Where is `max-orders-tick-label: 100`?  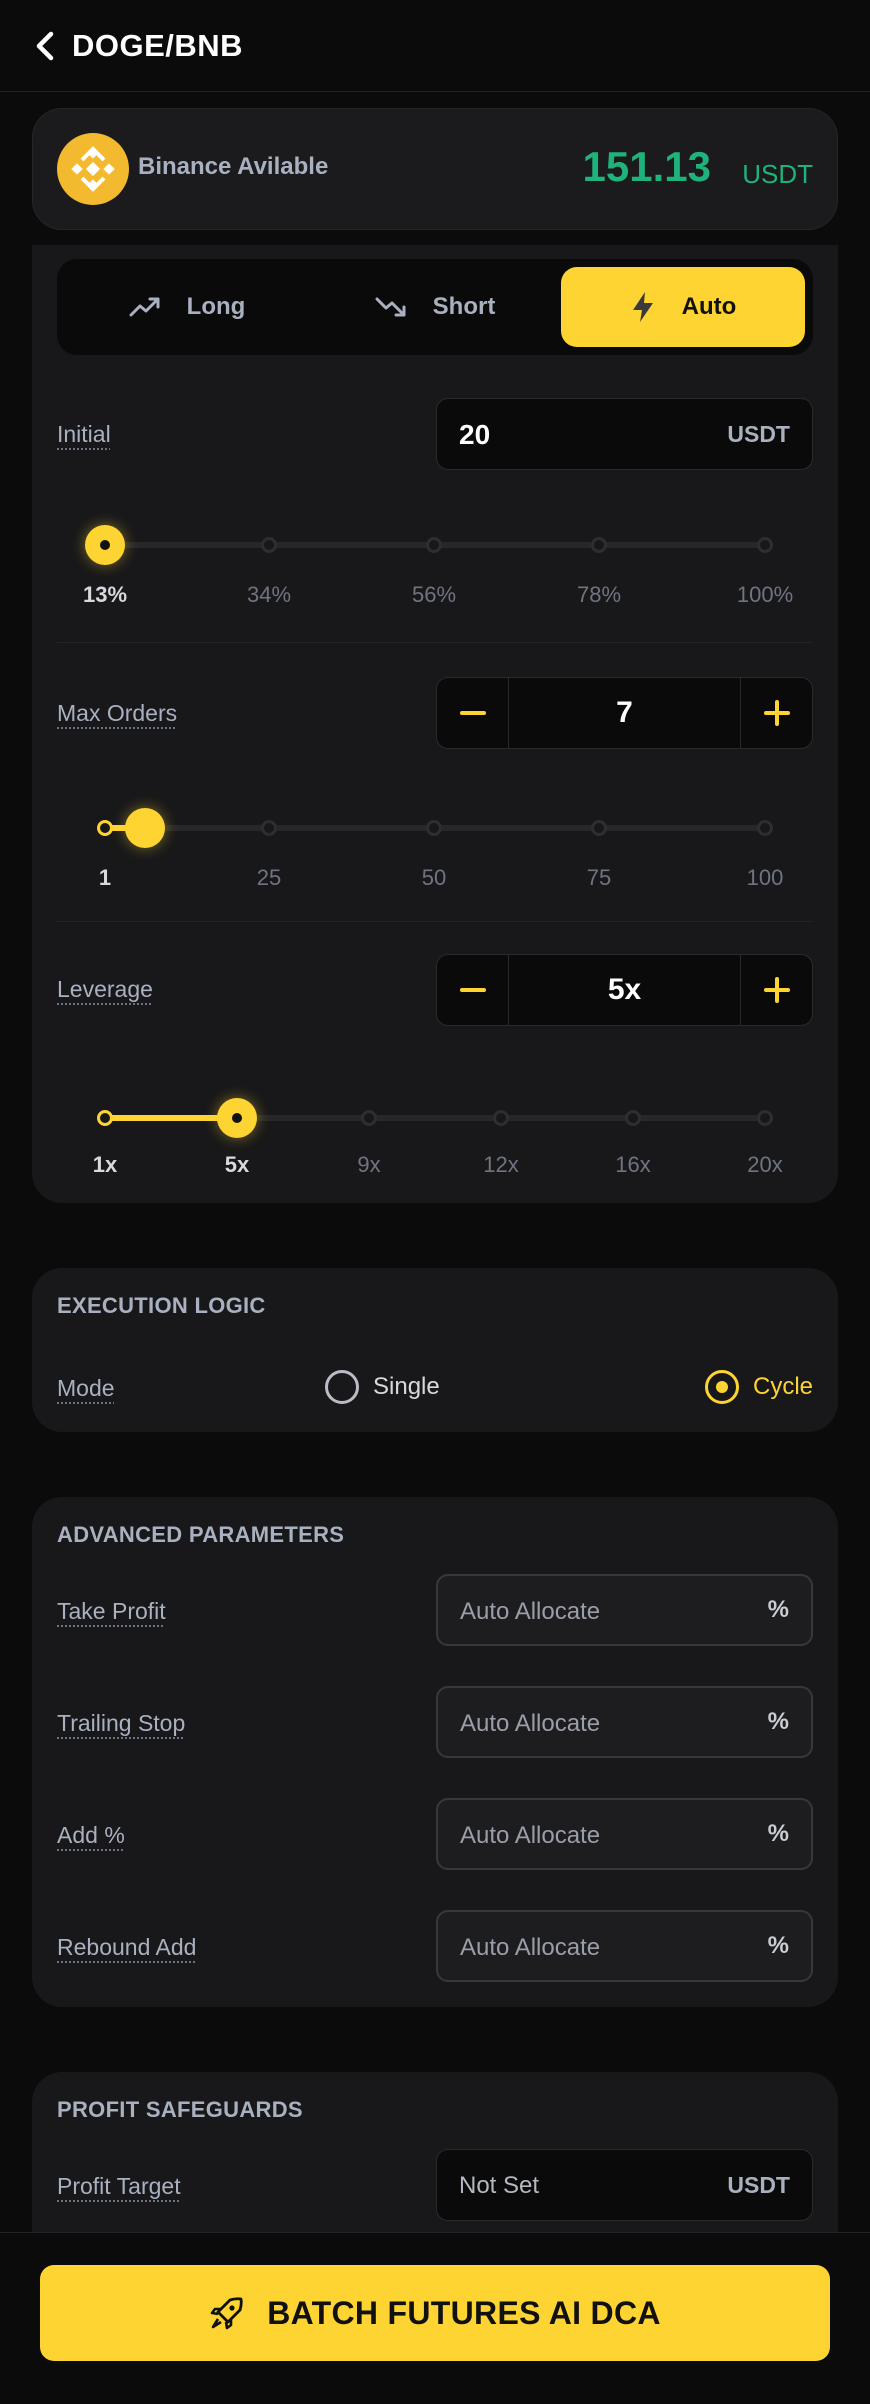
max-orders-tick-label: 100 is located at coordinates (765, 877).